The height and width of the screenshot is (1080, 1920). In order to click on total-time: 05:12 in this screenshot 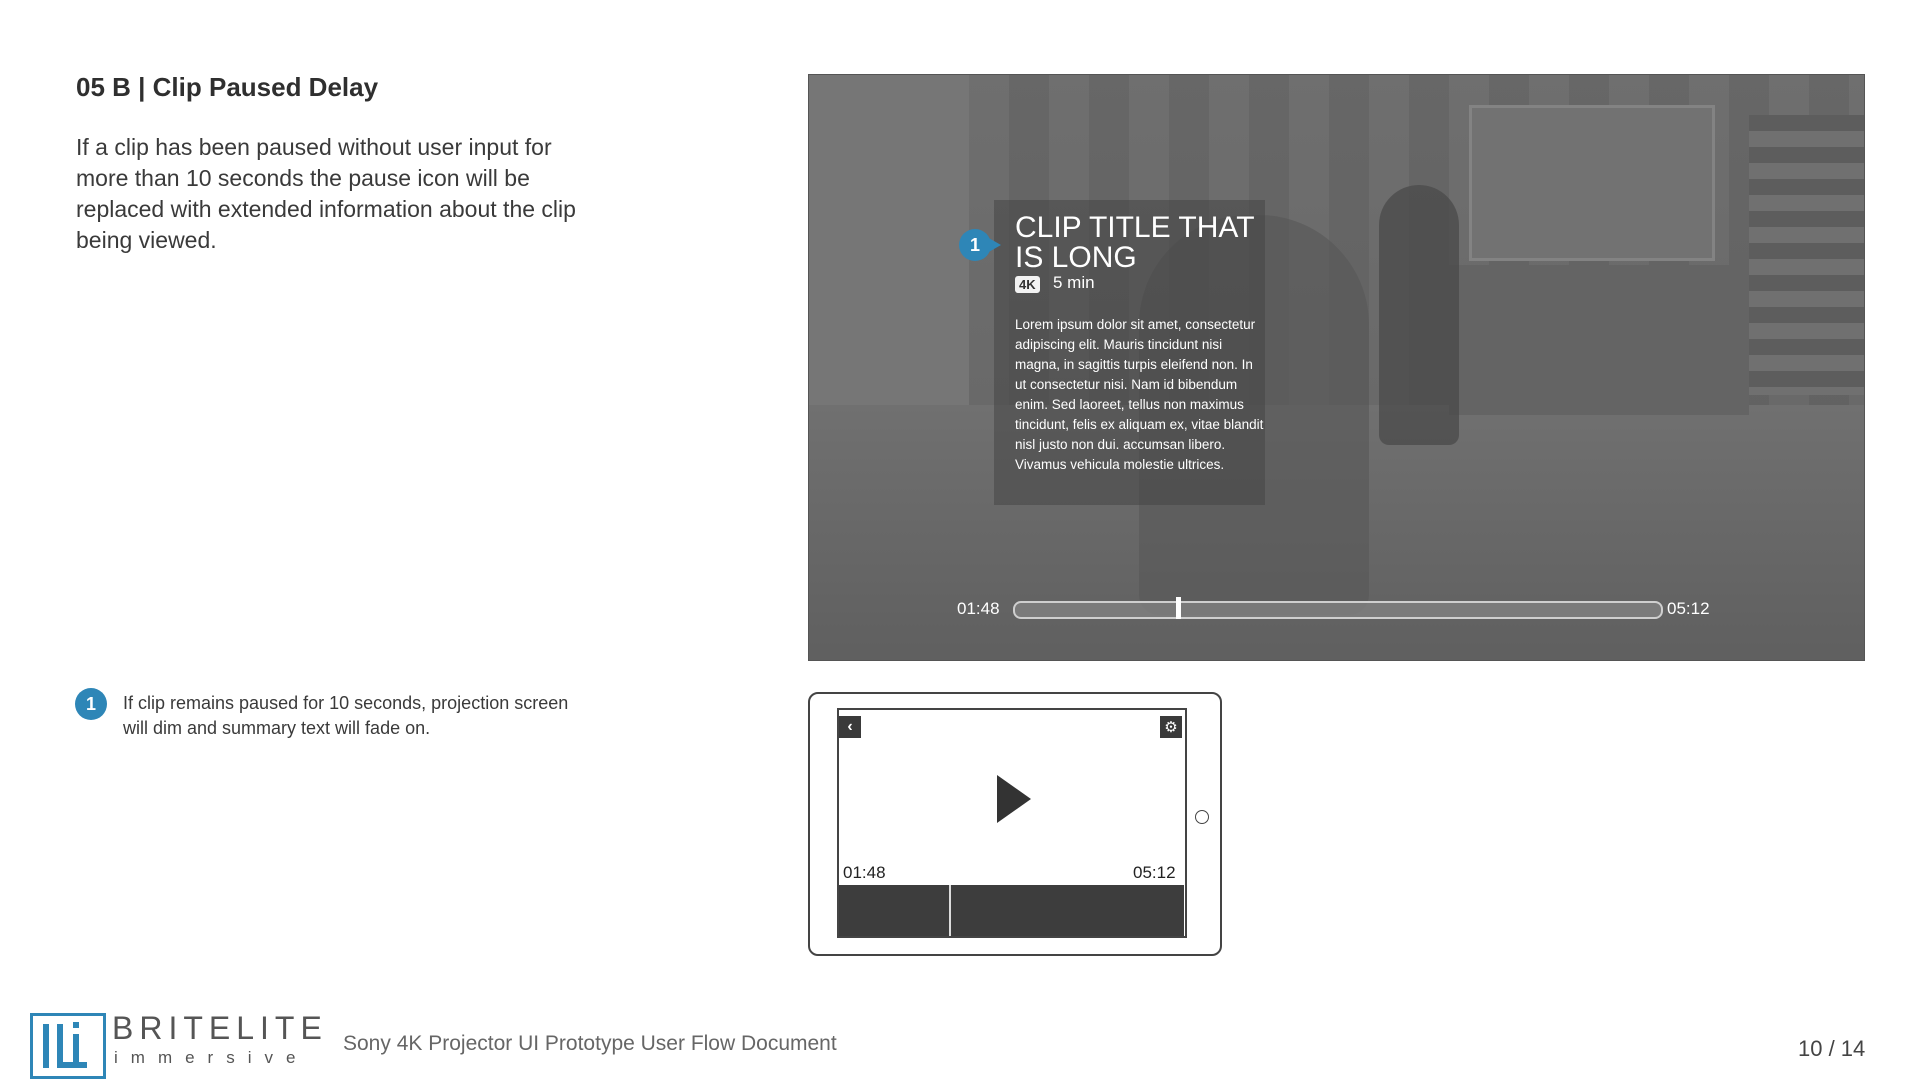, I will do `click(1688, 608)`.